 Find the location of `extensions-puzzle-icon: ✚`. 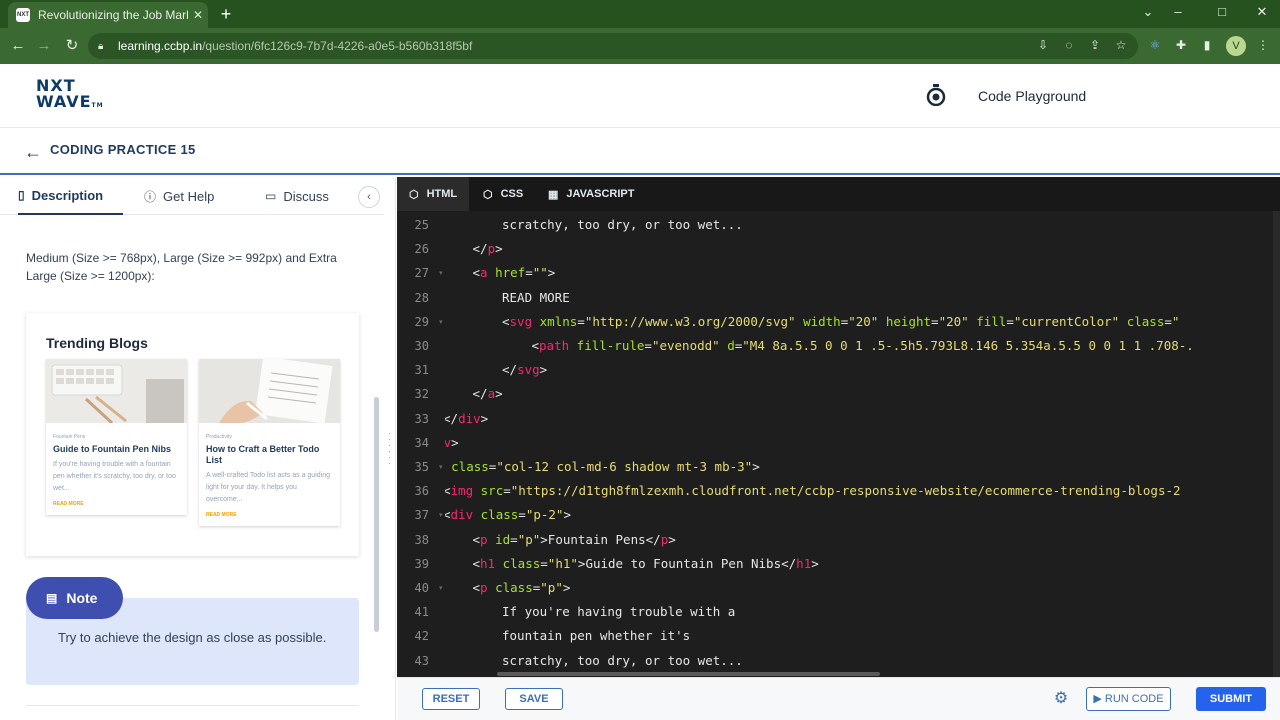

extensions-puzzle-icon: ✚ is located at coordinates (1181, 46).